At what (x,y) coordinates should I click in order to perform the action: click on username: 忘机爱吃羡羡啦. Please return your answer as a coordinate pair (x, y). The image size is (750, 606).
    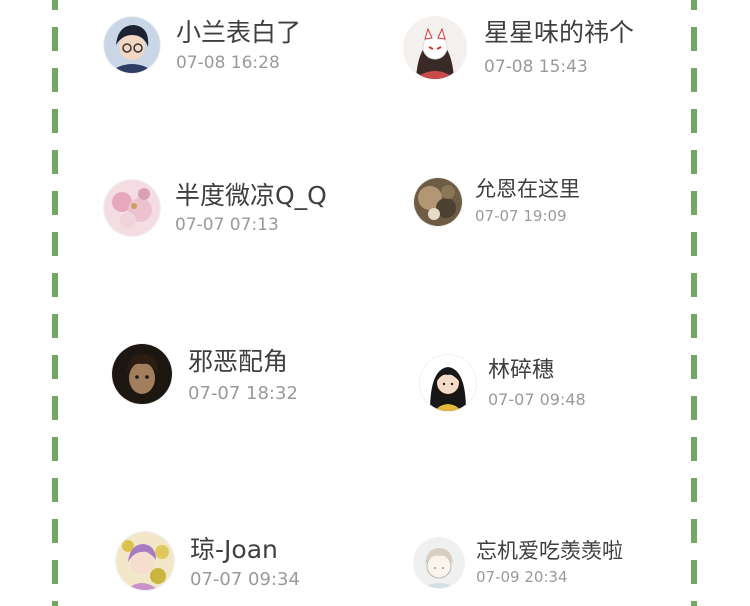
    Looking at the image, I should click on (549, 551).